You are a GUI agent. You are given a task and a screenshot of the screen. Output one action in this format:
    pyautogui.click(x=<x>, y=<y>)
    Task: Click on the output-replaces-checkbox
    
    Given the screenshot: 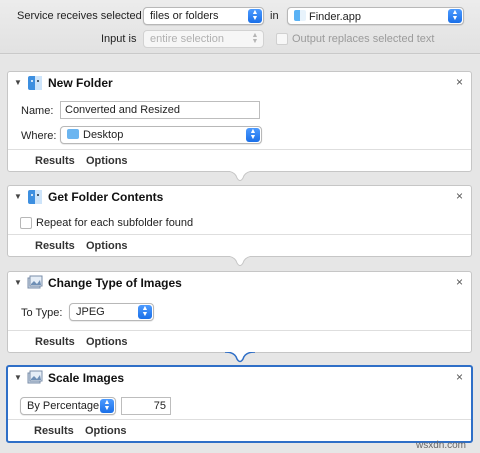 What is the action you would take?
    pyautogui.click(x=282, y=39)
    